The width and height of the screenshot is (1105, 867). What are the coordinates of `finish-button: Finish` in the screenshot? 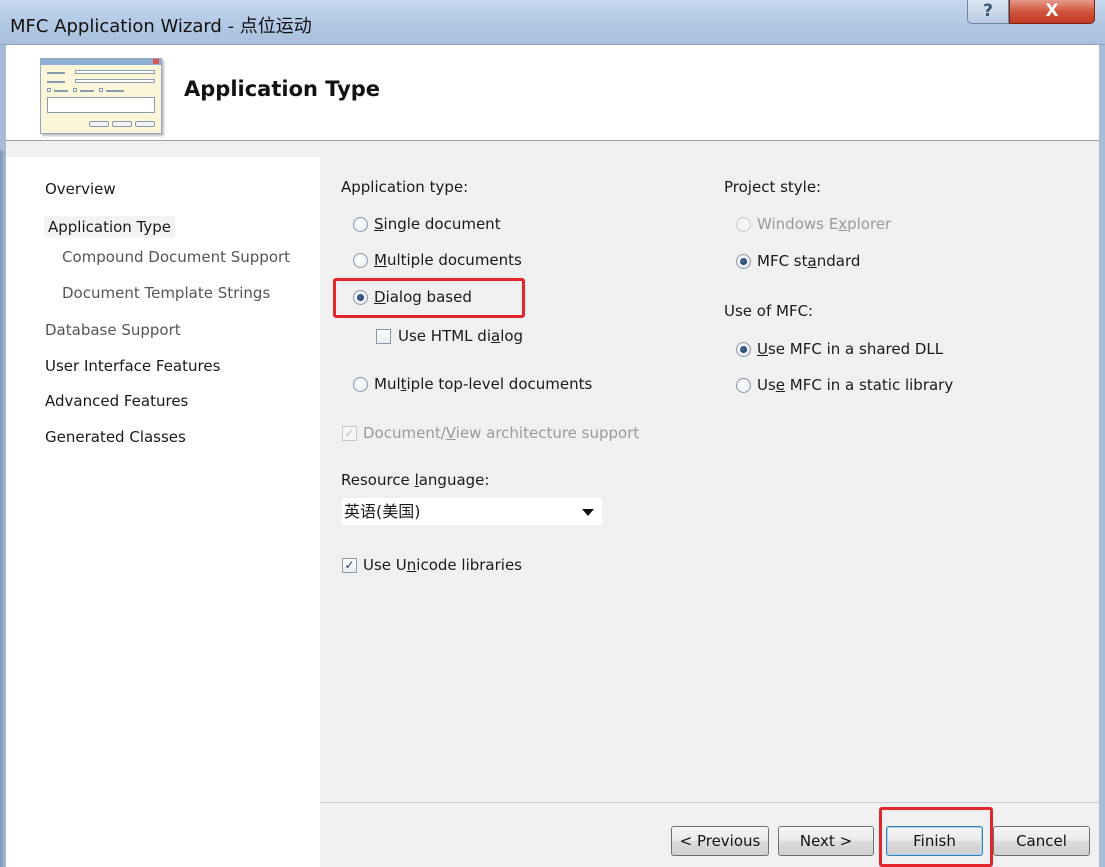 It's located at (934, 841).